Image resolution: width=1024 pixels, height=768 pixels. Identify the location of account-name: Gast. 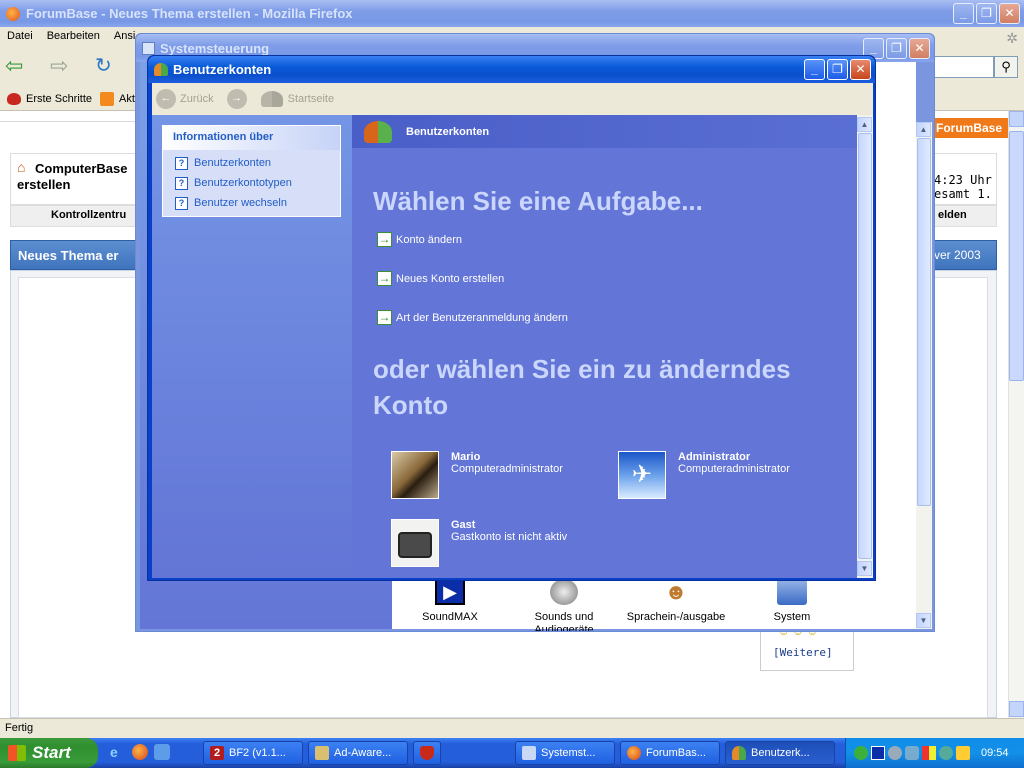
(463, 525).